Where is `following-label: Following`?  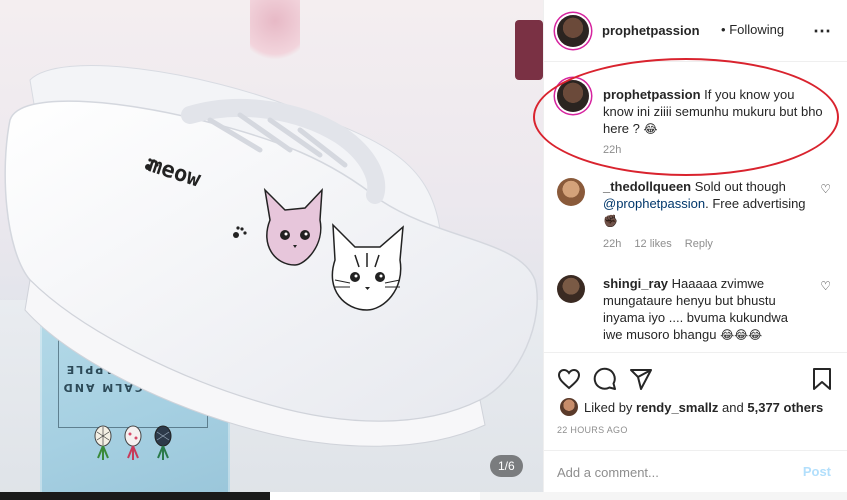
following-label: Following is located at coordinates (756, 29).